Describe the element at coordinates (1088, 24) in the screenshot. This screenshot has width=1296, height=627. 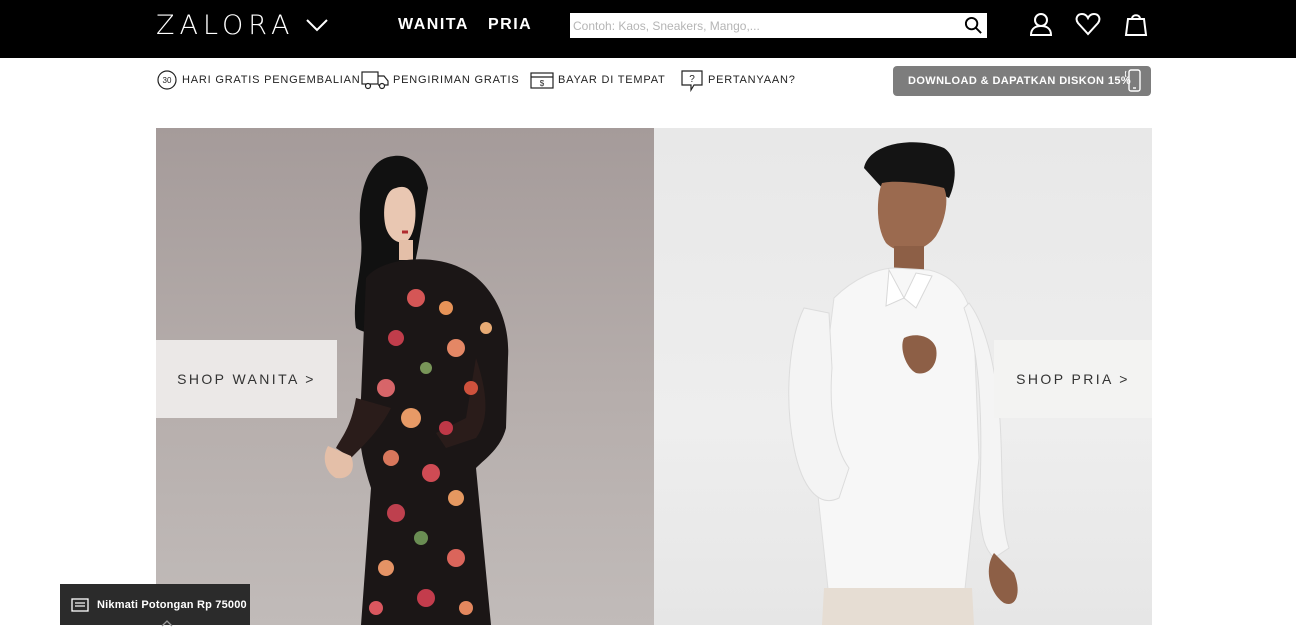
I see `wishlist-icon` at that location.